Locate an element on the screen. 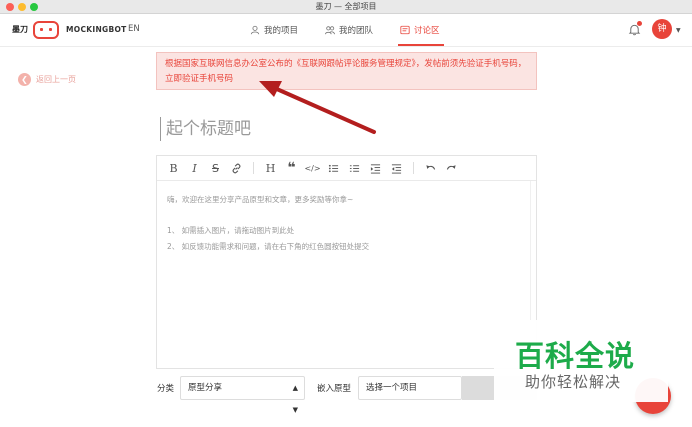 This screenshot has width=692, height=427. editor-line: 2、 如反馈功能需求和问题，请在右下角的红色圆按钮处提交 is located at coordinates (268, 246).